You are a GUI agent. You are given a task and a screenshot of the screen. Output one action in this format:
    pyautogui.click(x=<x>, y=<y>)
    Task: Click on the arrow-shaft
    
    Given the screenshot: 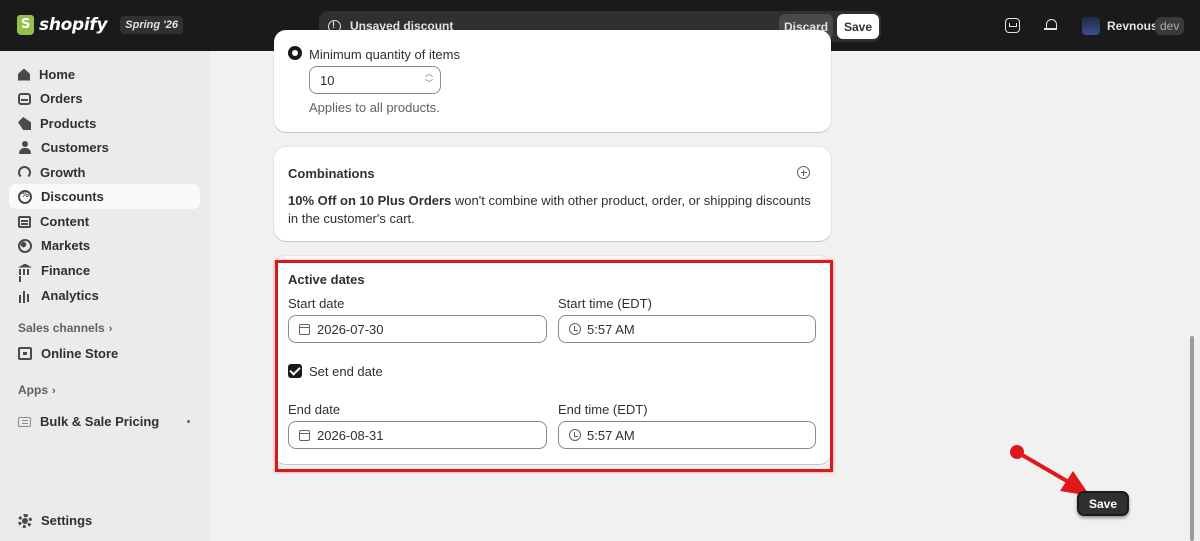 What is the action you would take?
    pyautogui.click(x=1044, y=468)
    